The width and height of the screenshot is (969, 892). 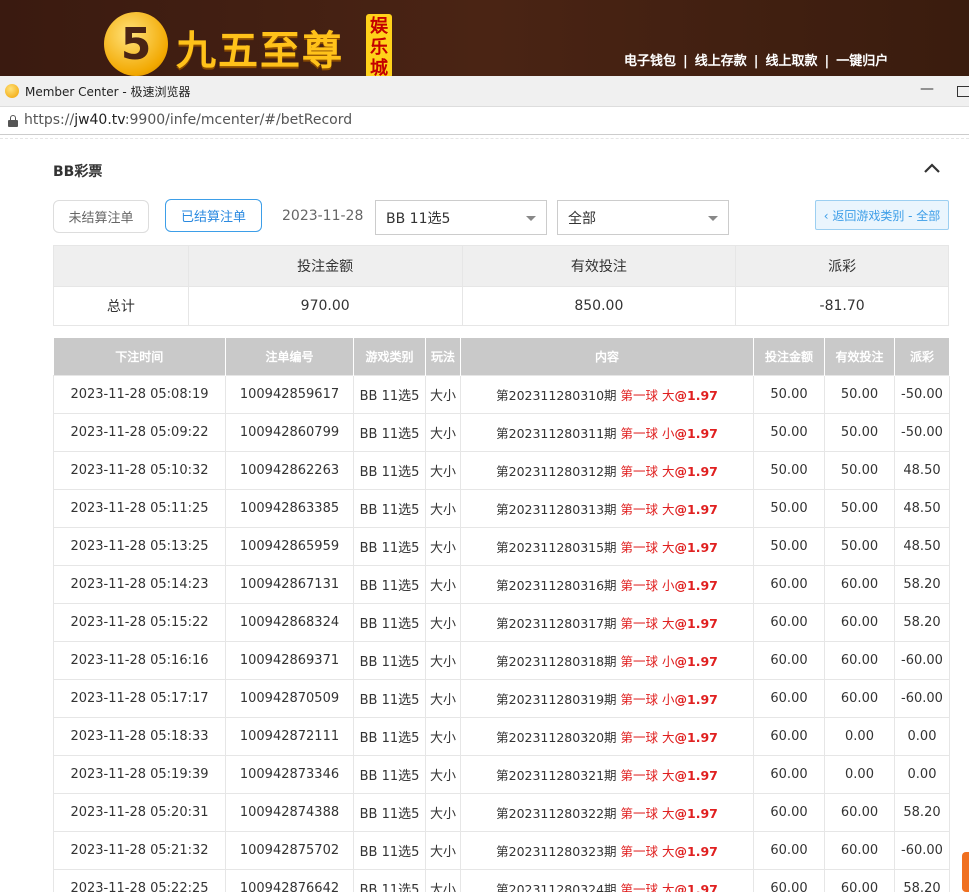 I want to click on content-cell: 第202311280317期 第一球 大@1.97, so click(x=607, y=622).